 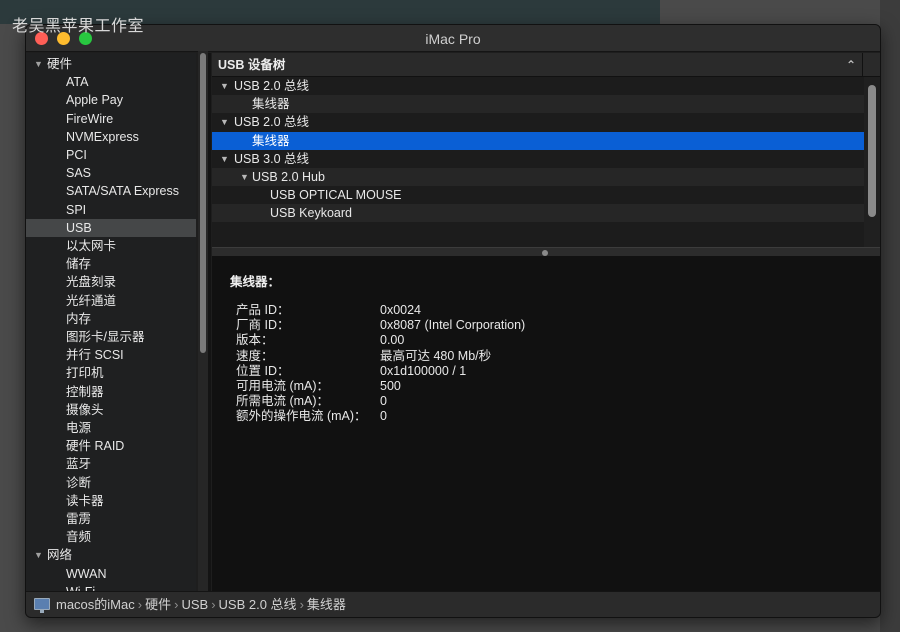 What do you see at coordinates (283, 401) in the screenshot?
I see `detail-key: 所需电流 (mA)：` at bounding box center [283, 401].